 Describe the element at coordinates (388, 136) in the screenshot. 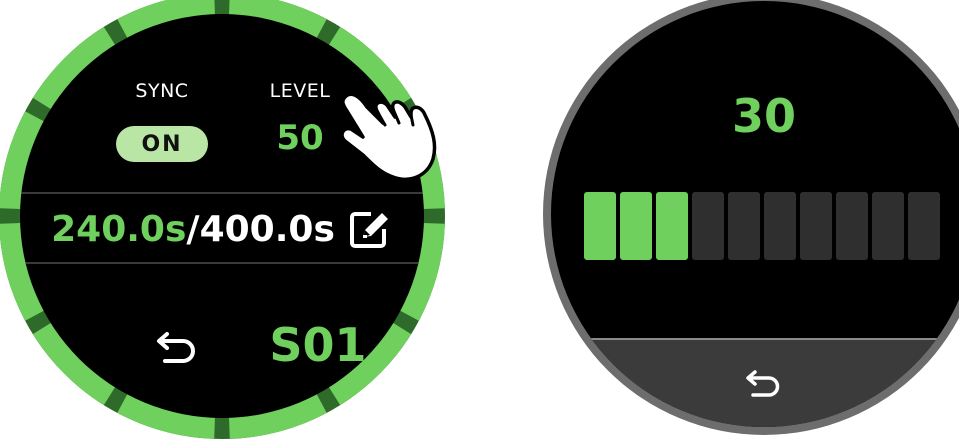

I see `pointing-hand-icon` at that location.